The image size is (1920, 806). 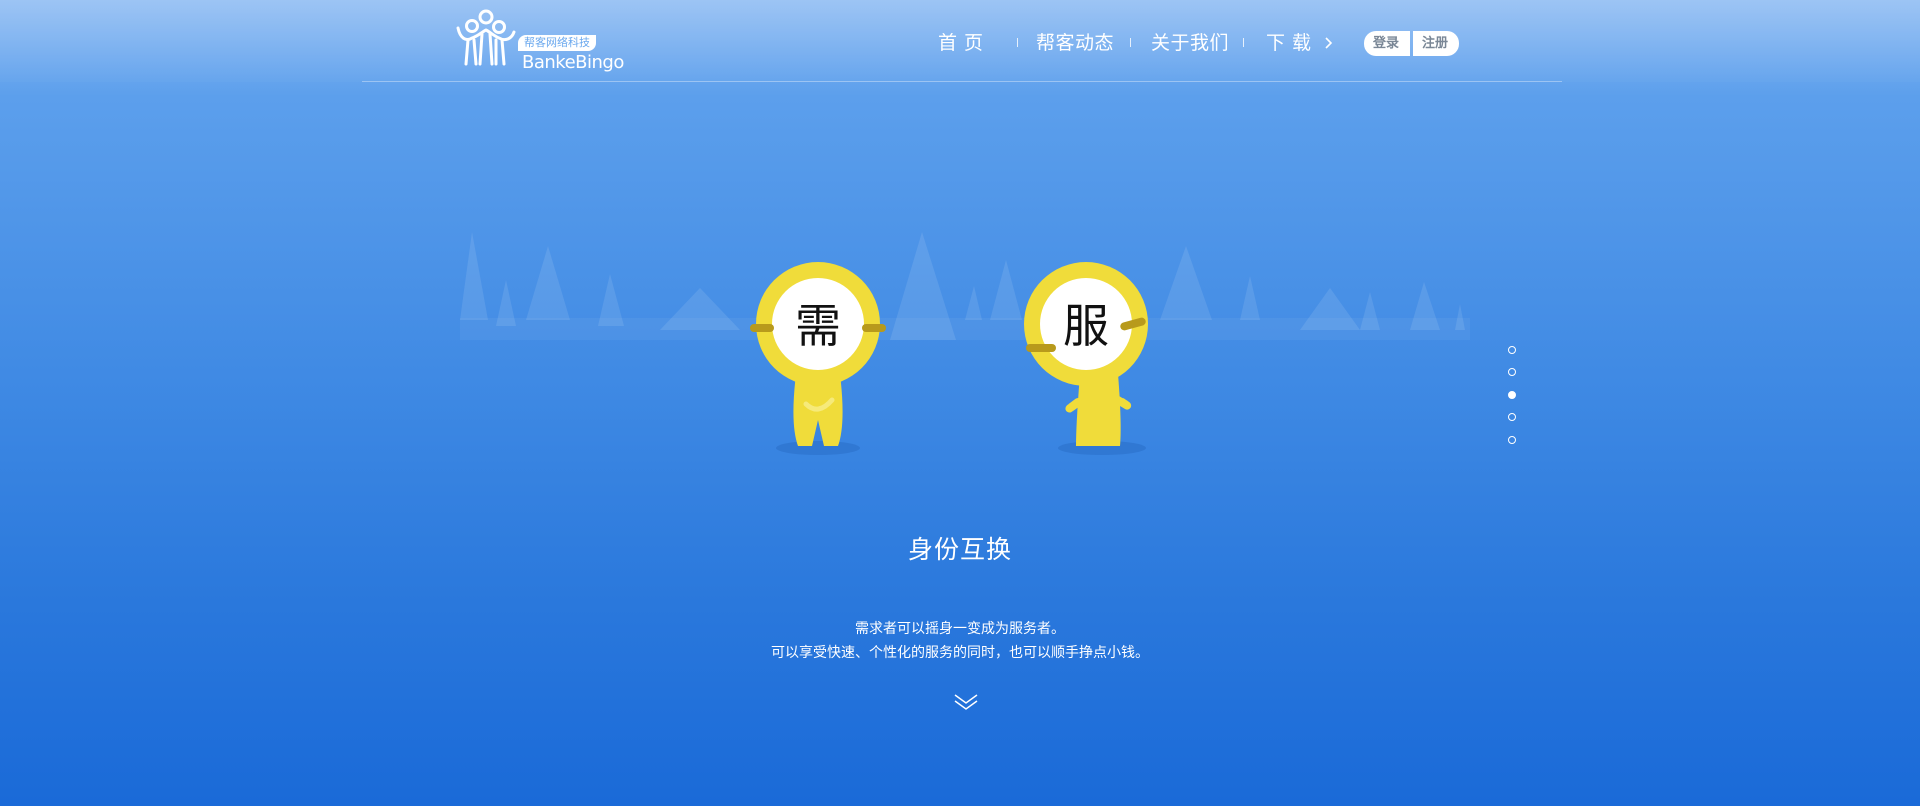 What do you see at coordinates (962, 81) in the screenshot?
I see `header-divider` at bounding box center [962, 81].